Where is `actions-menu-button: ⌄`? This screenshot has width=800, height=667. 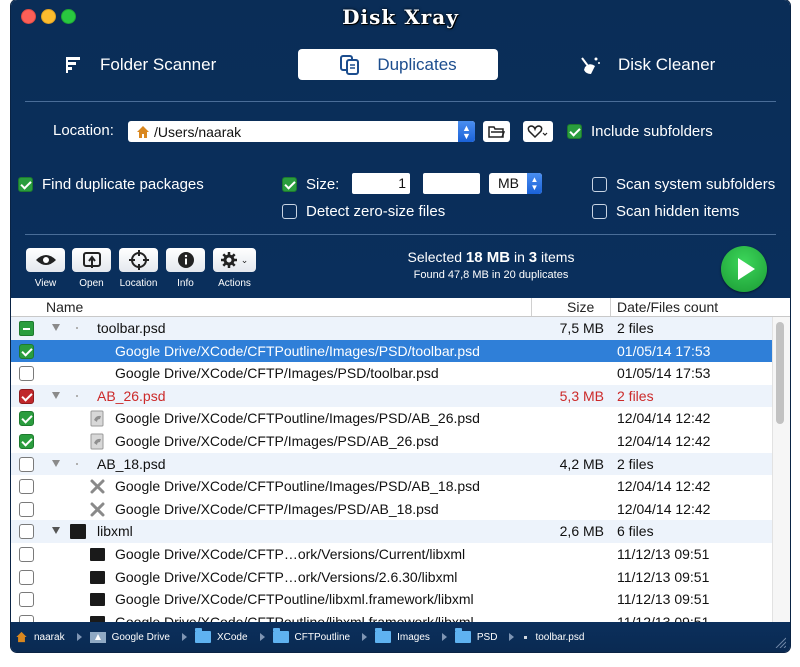 actions-menu-button: ⌄ is located at coordinates (234, 260).